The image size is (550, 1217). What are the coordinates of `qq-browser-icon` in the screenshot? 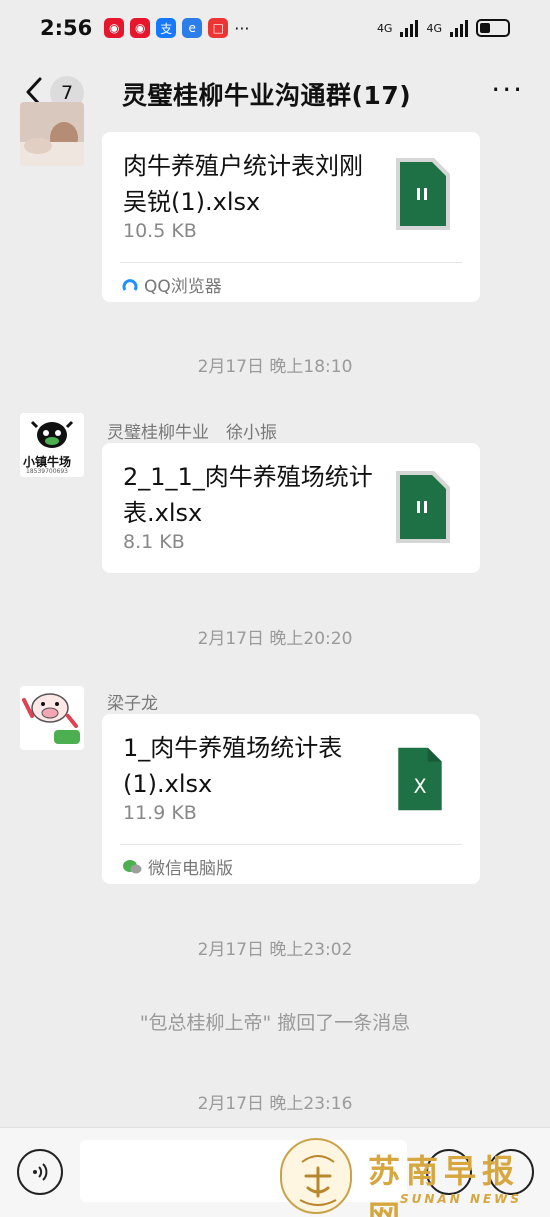 It's located at (130, 284).